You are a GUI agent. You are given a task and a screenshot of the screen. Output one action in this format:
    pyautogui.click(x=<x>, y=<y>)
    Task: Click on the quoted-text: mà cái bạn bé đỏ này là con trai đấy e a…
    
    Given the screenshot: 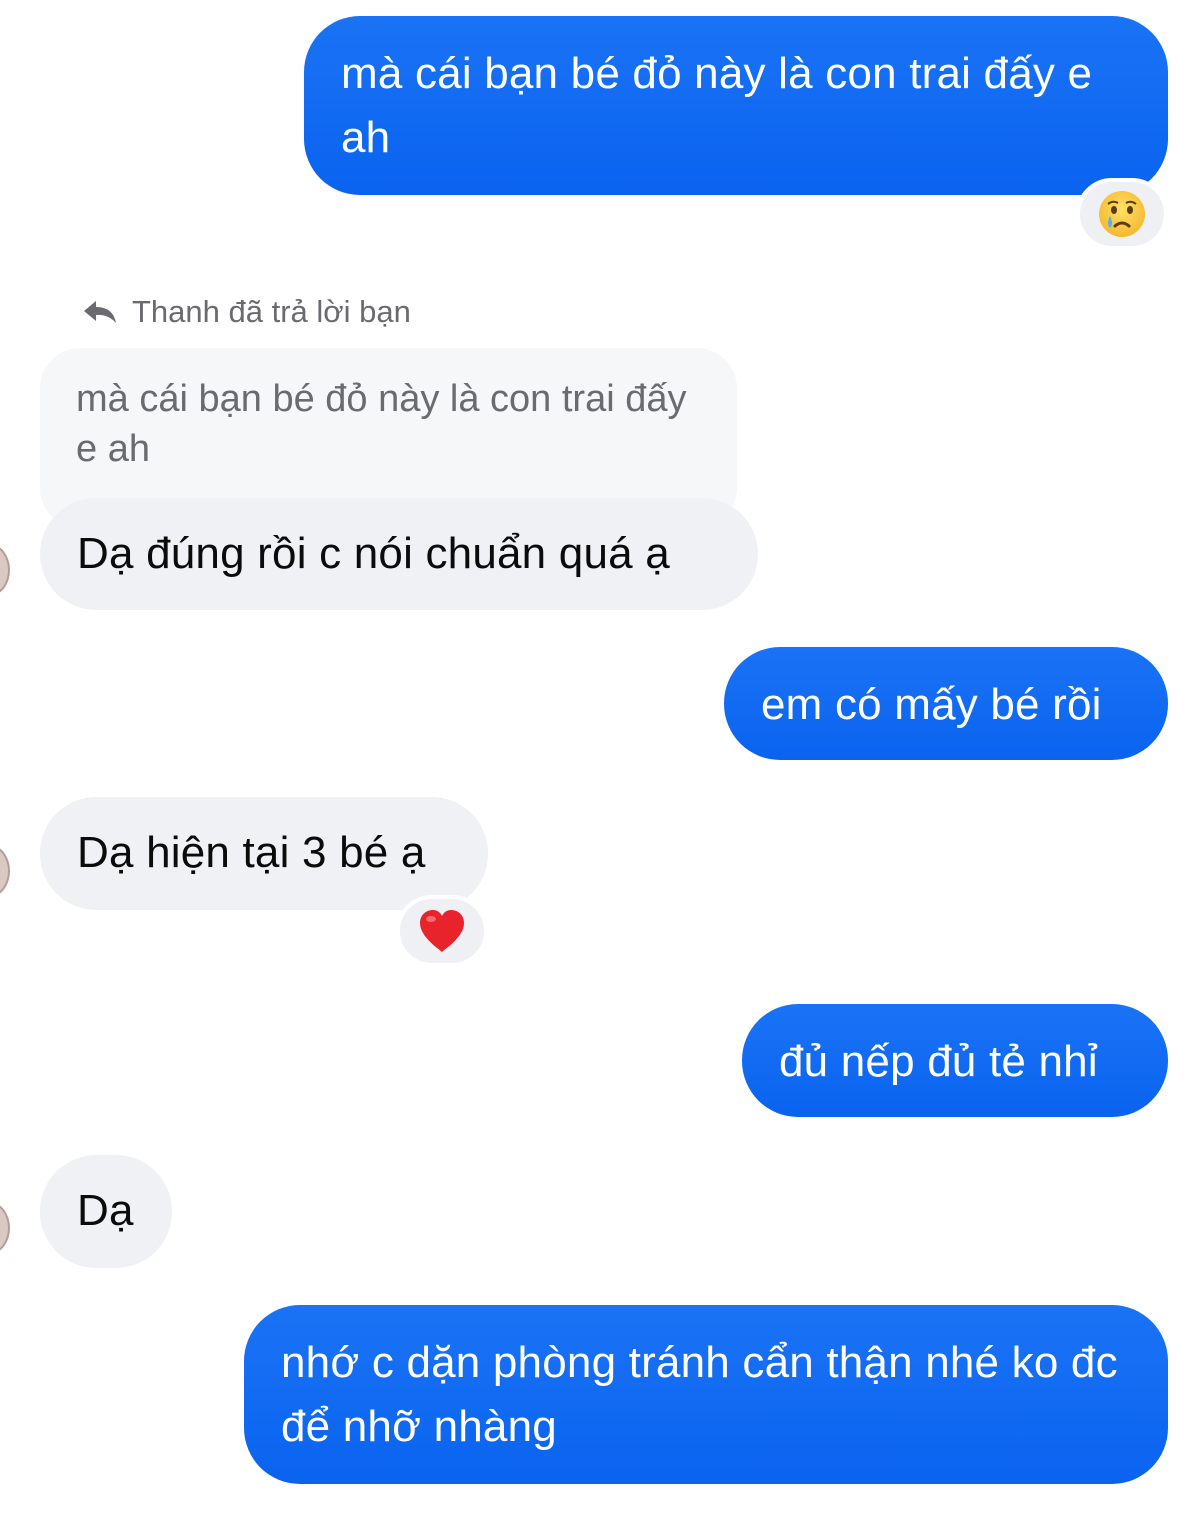 What is the action you would take?
    pyautogui.click(x=381, y=424)
    